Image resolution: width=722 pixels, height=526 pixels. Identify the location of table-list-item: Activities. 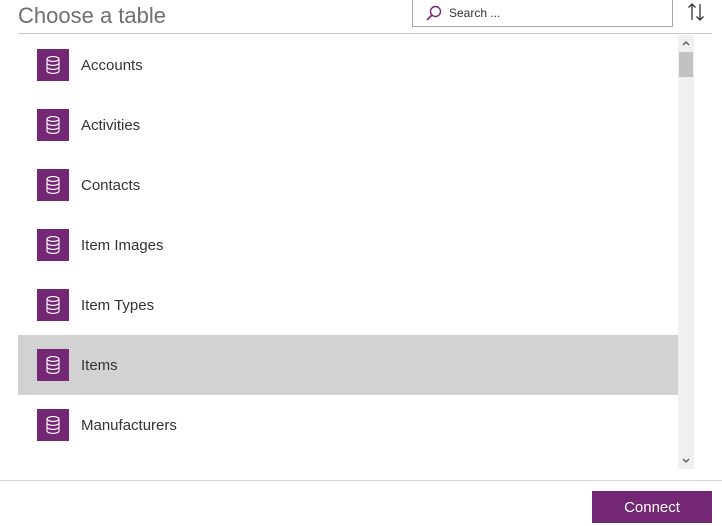
(348, 125).